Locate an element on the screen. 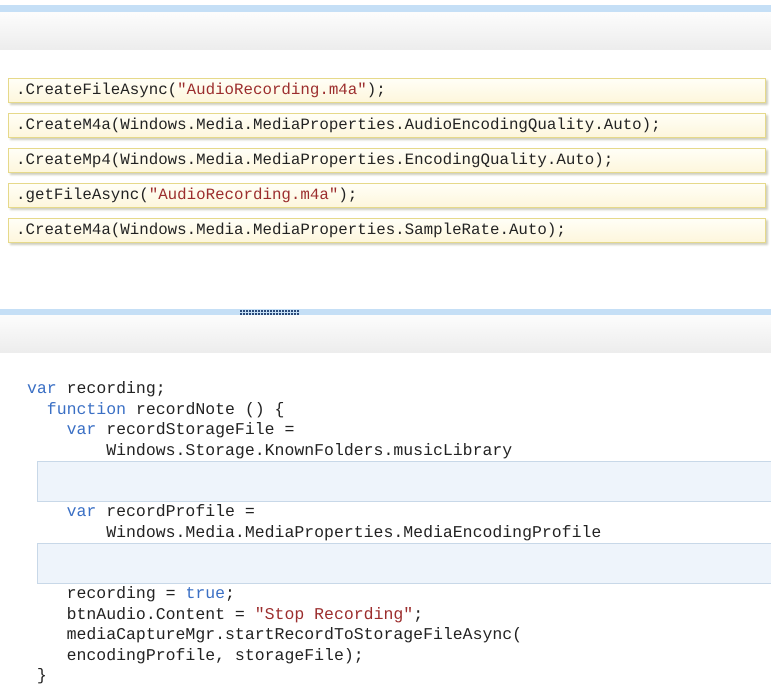 The height and width of the screenshot is (693, 771). code-line: btnAudio.Content = "Stop Recording"; is located at coordinates (245, 614).